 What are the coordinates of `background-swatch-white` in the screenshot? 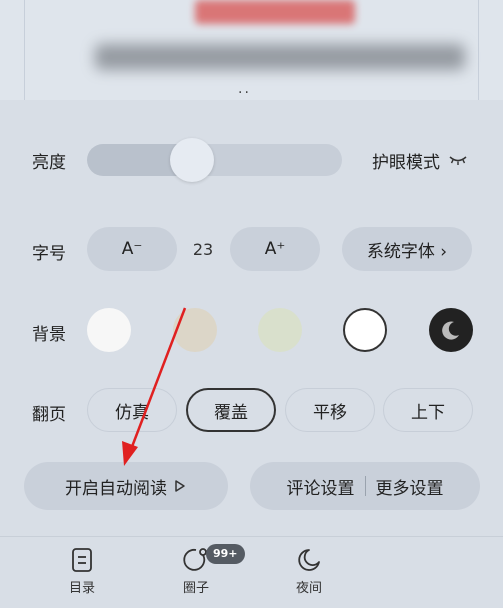 It's located at (109, 330).